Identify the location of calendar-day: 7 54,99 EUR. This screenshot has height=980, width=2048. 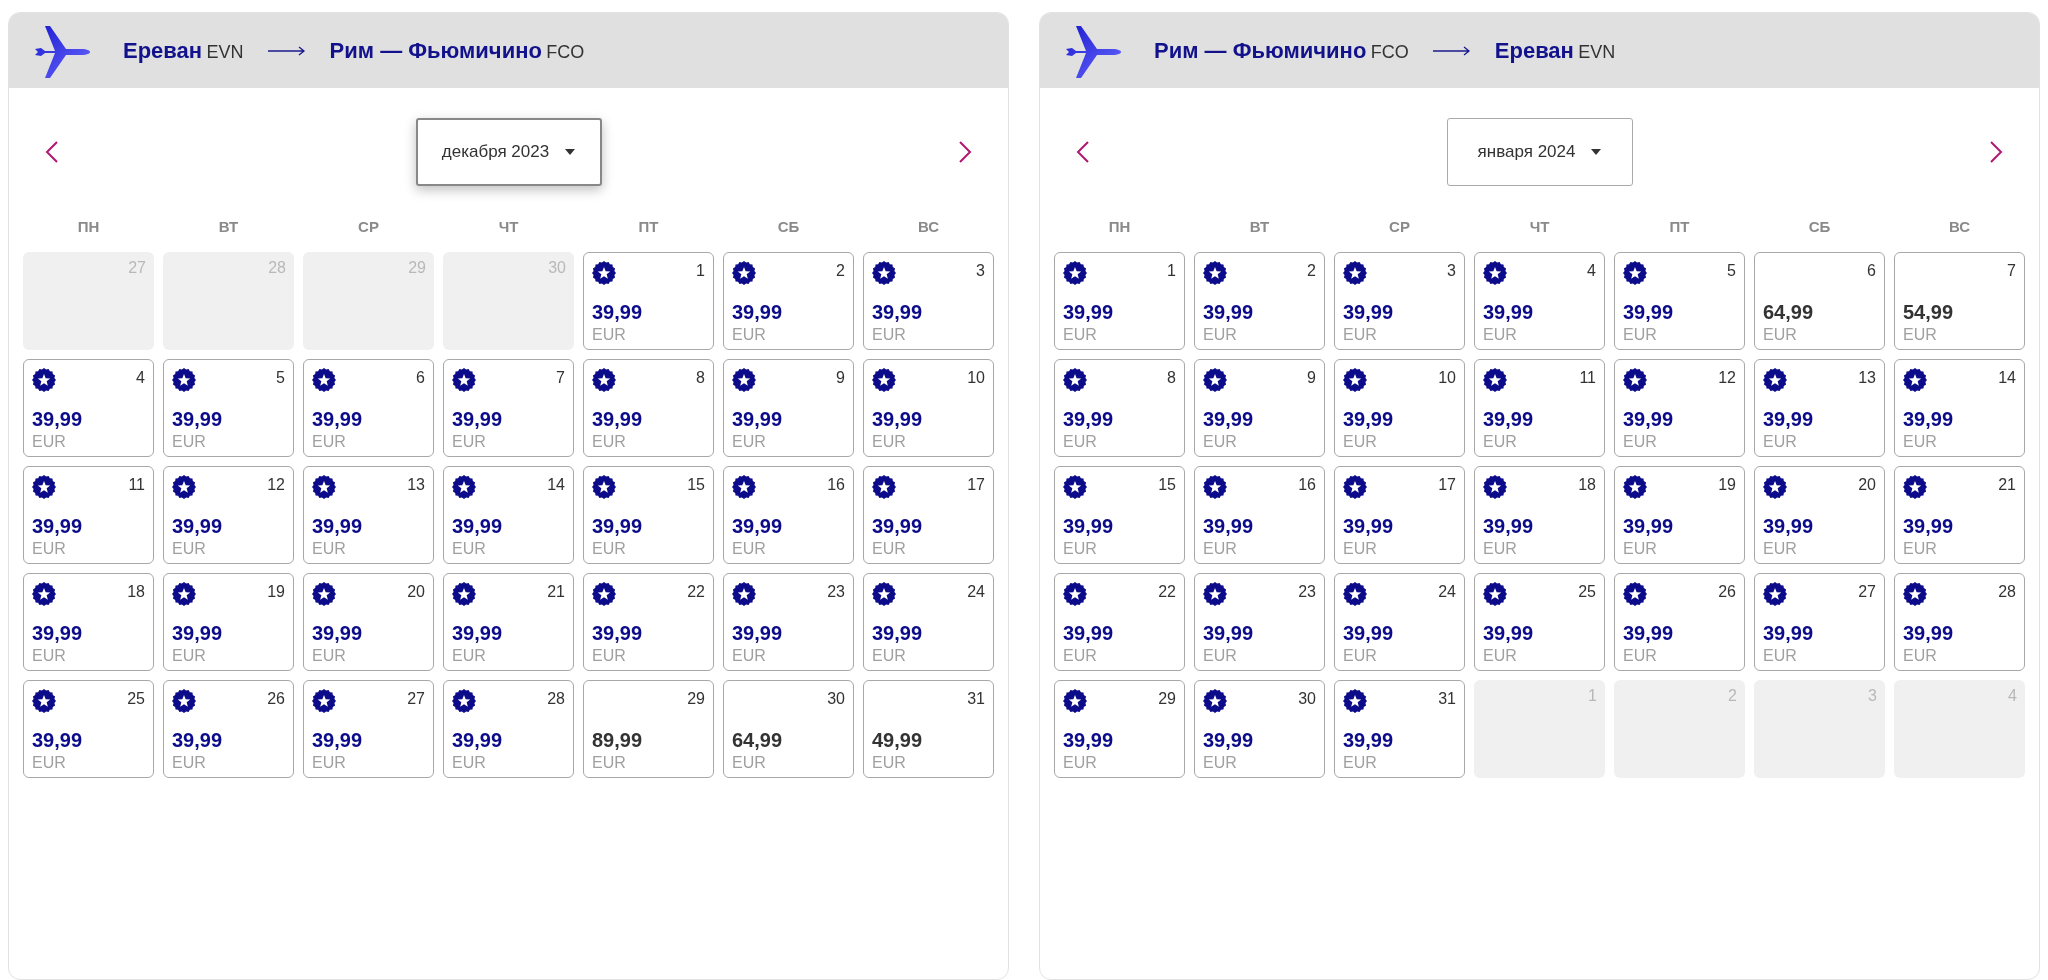
(1959, 301).